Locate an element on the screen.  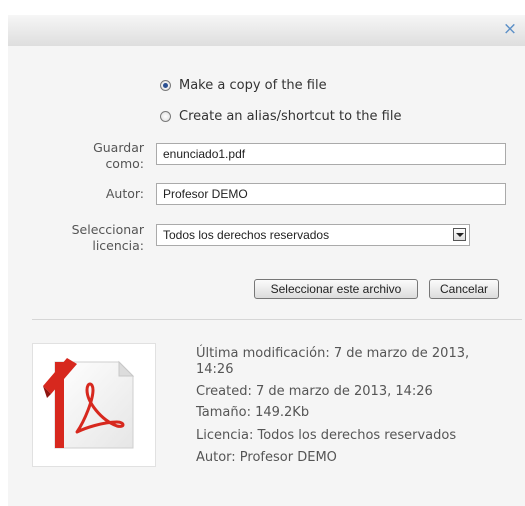
save-as-input: enunciado1.pdf is located at coordinates (331, 154).